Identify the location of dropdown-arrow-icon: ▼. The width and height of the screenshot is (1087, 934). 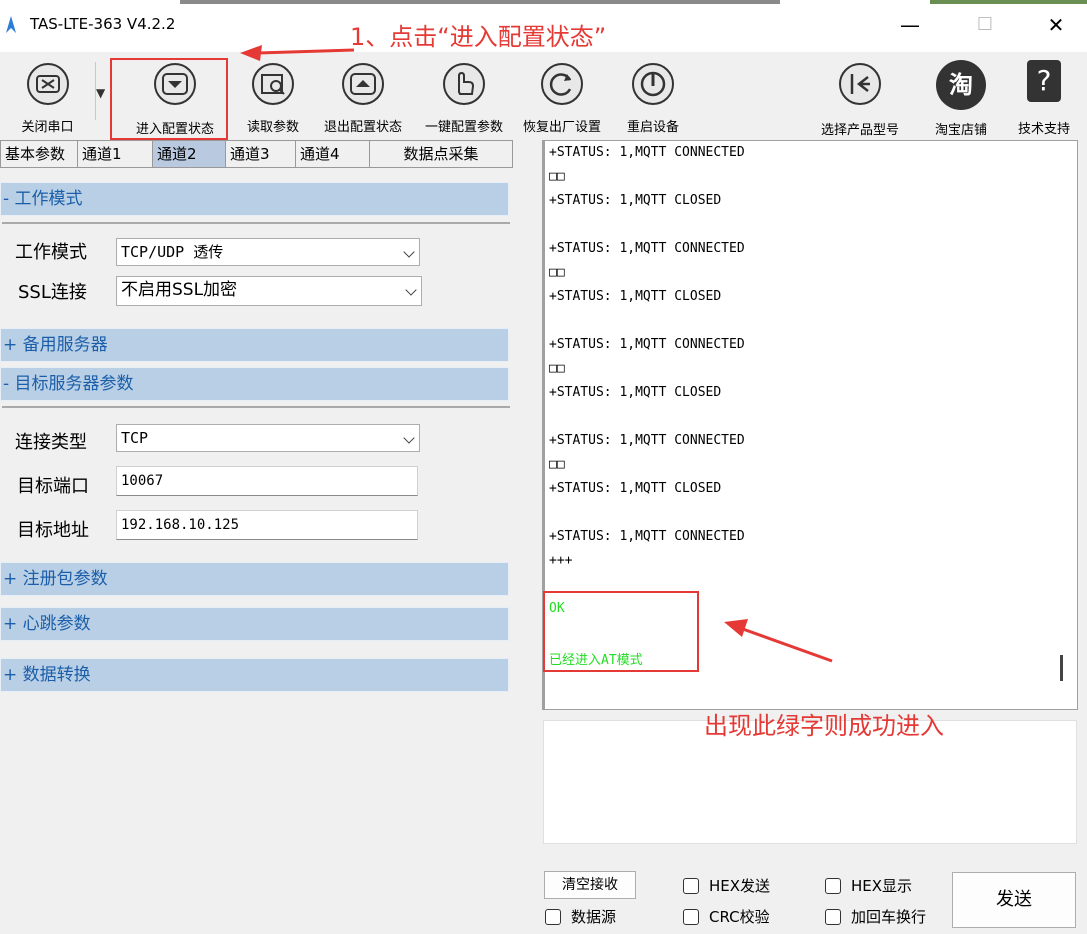
(100, 93).